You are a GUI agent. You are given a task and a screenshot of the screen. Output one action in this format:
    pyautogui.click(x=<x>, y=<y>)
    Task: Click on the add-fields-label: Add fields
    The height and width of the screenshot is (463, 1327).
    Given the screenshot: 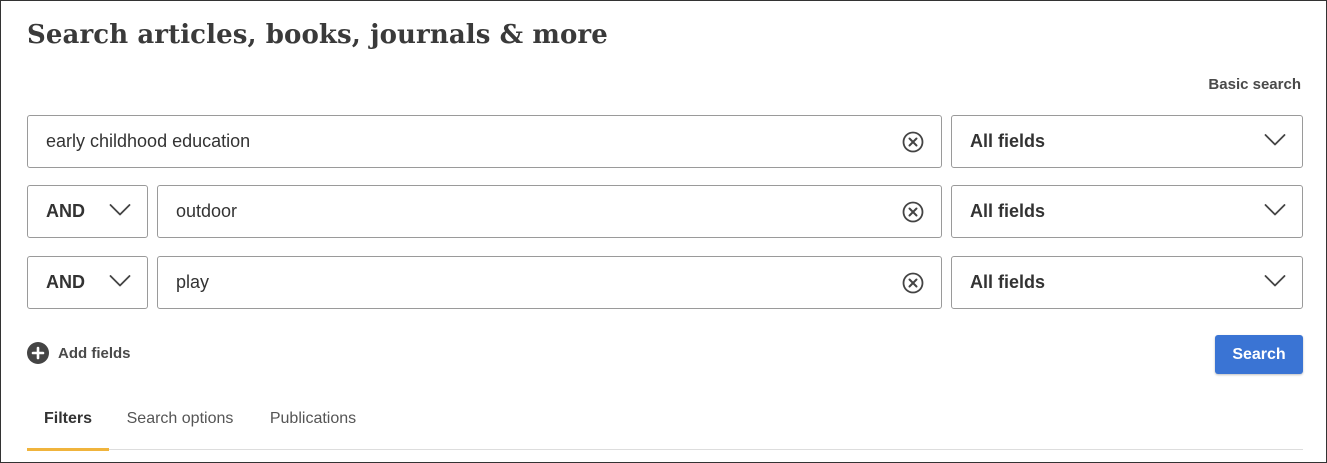 What is the action you would take?
    pyautogui.click(x=94, y=353)
    